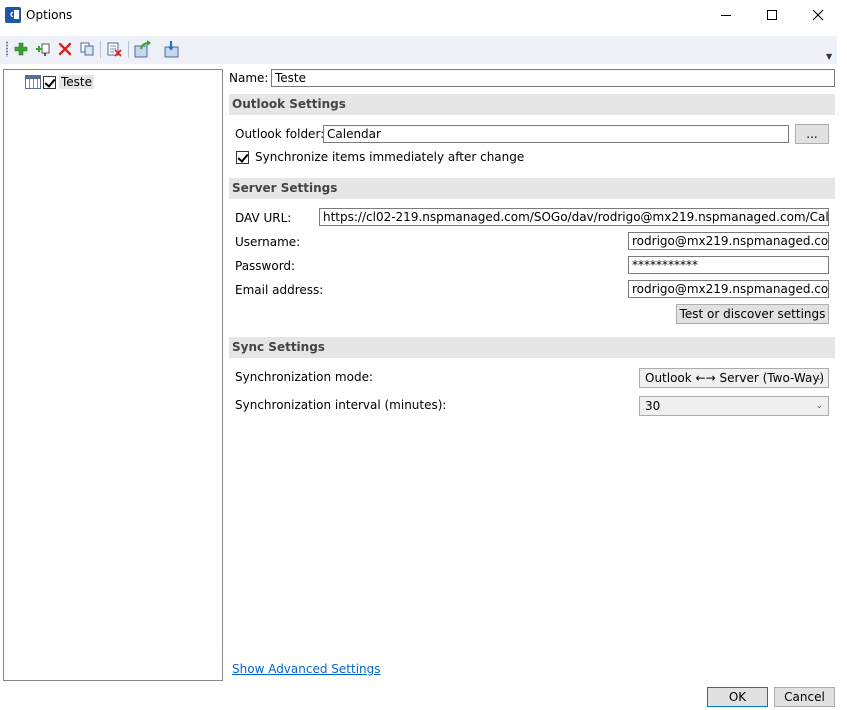  I want to click on clear-cache-icon, so click(114, 49).